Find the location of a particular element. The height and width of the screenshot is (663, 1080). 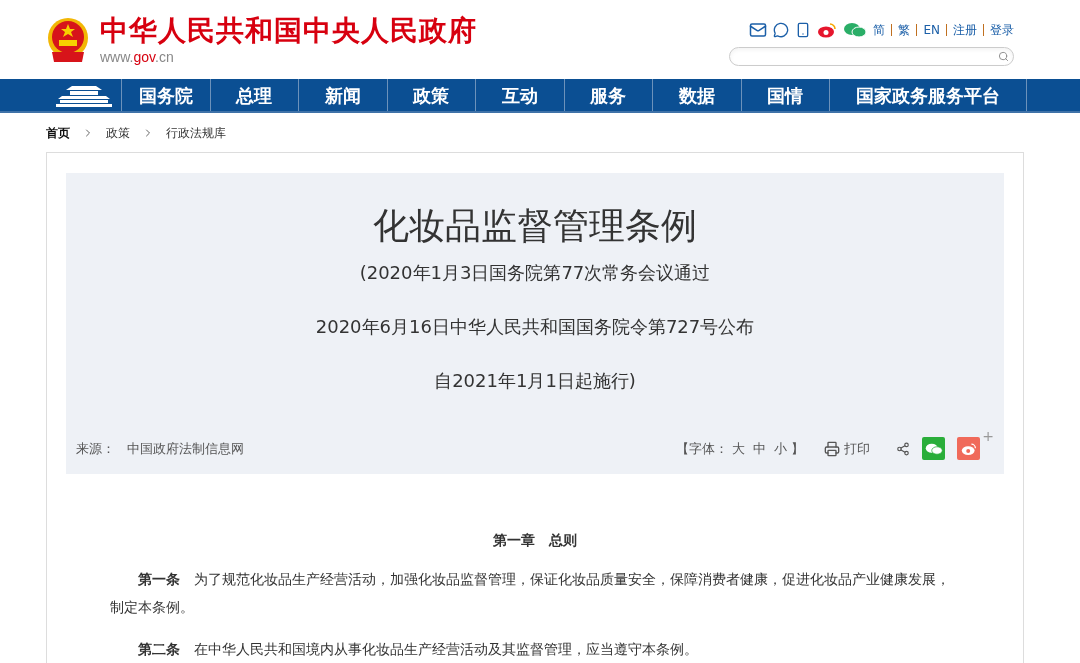

font-size-label: 【字体： is located at coordinates (702, 448).